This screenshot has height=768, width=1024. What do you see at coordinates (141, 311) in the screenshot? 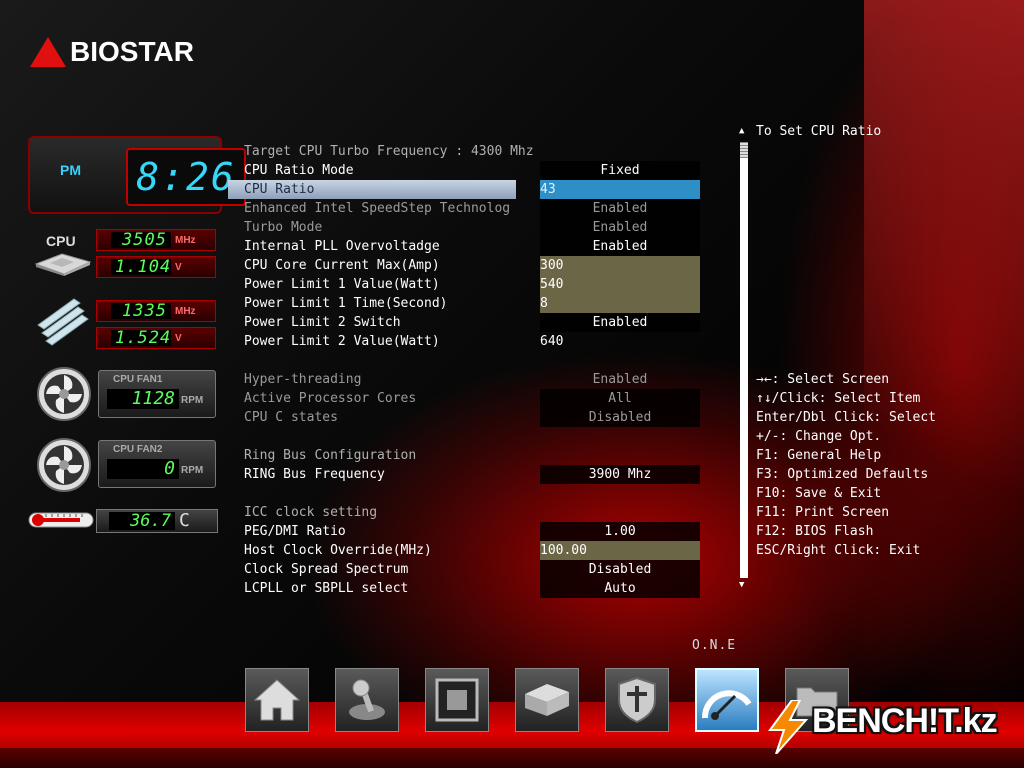
I see `memory-frequency-value: 1335` at bounding box center [141, 311].